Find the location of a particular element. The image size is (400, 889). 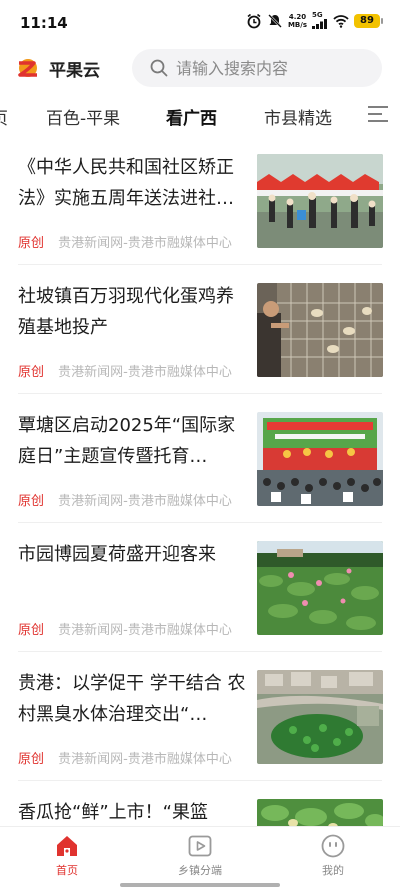

app-name: 平果云 is located at coordinates (74, 71).